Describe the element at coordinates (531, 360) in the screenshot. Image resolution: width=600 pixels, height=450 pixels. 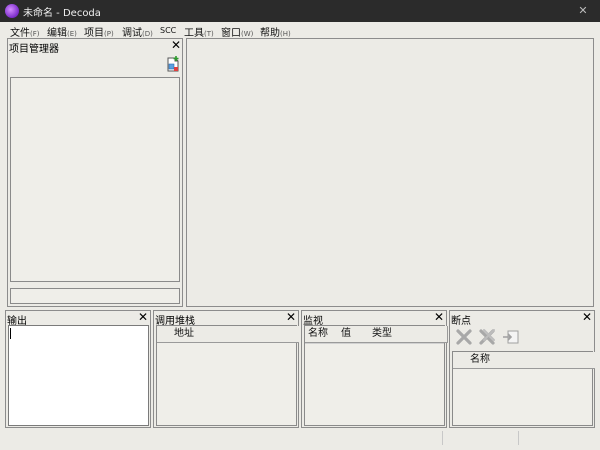
I see `breakpoints-col-name: 名称` at that location.